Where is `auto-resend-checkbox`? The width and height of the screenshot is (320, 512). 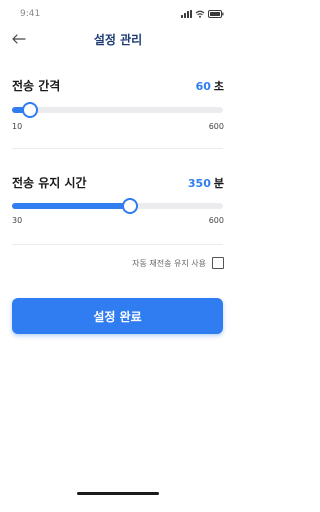 auto-resend-checkbox is located at coordinates (218, 263).